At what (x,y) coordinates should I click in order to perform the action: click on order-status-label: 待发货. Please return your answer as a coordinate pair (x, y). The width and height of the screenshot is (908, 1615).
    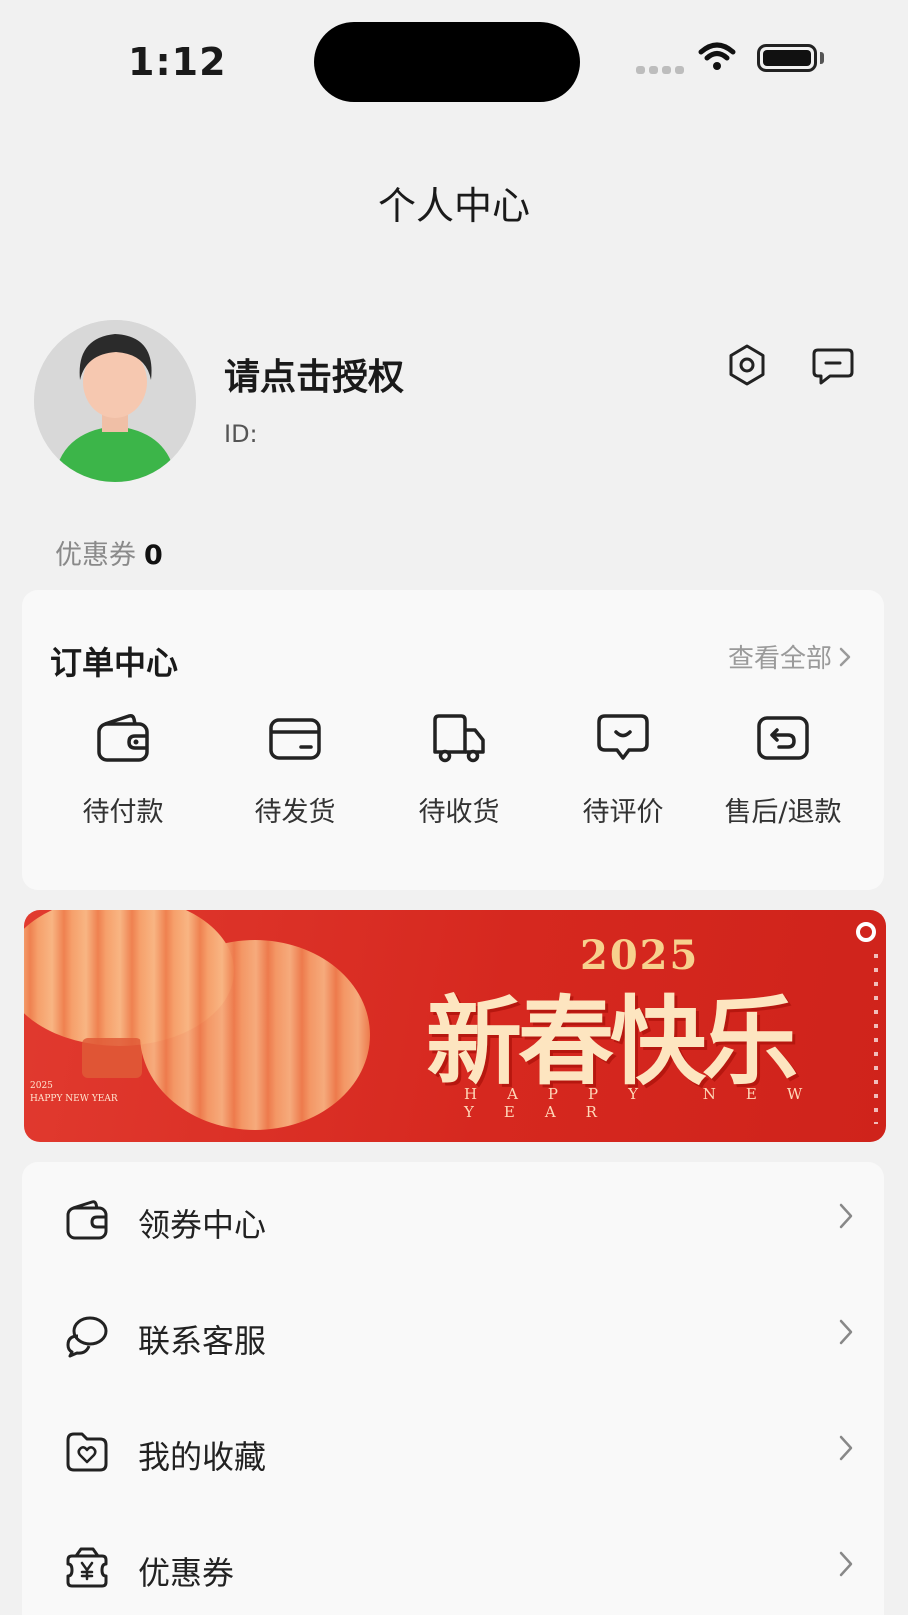
    Looking at the image, I should click on (295, 812).